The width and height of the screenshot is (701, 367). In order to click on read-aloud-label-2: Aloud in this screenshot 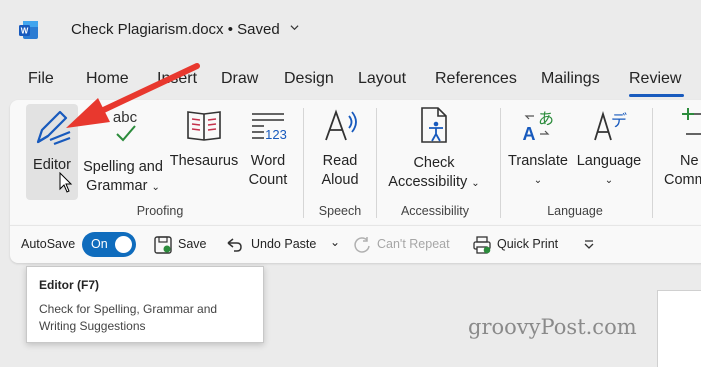, I will do `click(340, 180)`.